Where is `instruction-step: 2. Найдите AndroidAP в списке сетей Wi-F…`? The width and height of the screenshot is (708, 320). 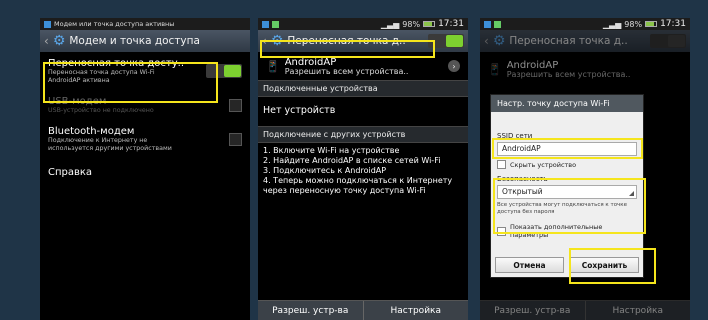
instruction-step: 2. Найдите AndroidAP в списке сетей Wi-F… is located at coordinates (352, 160).